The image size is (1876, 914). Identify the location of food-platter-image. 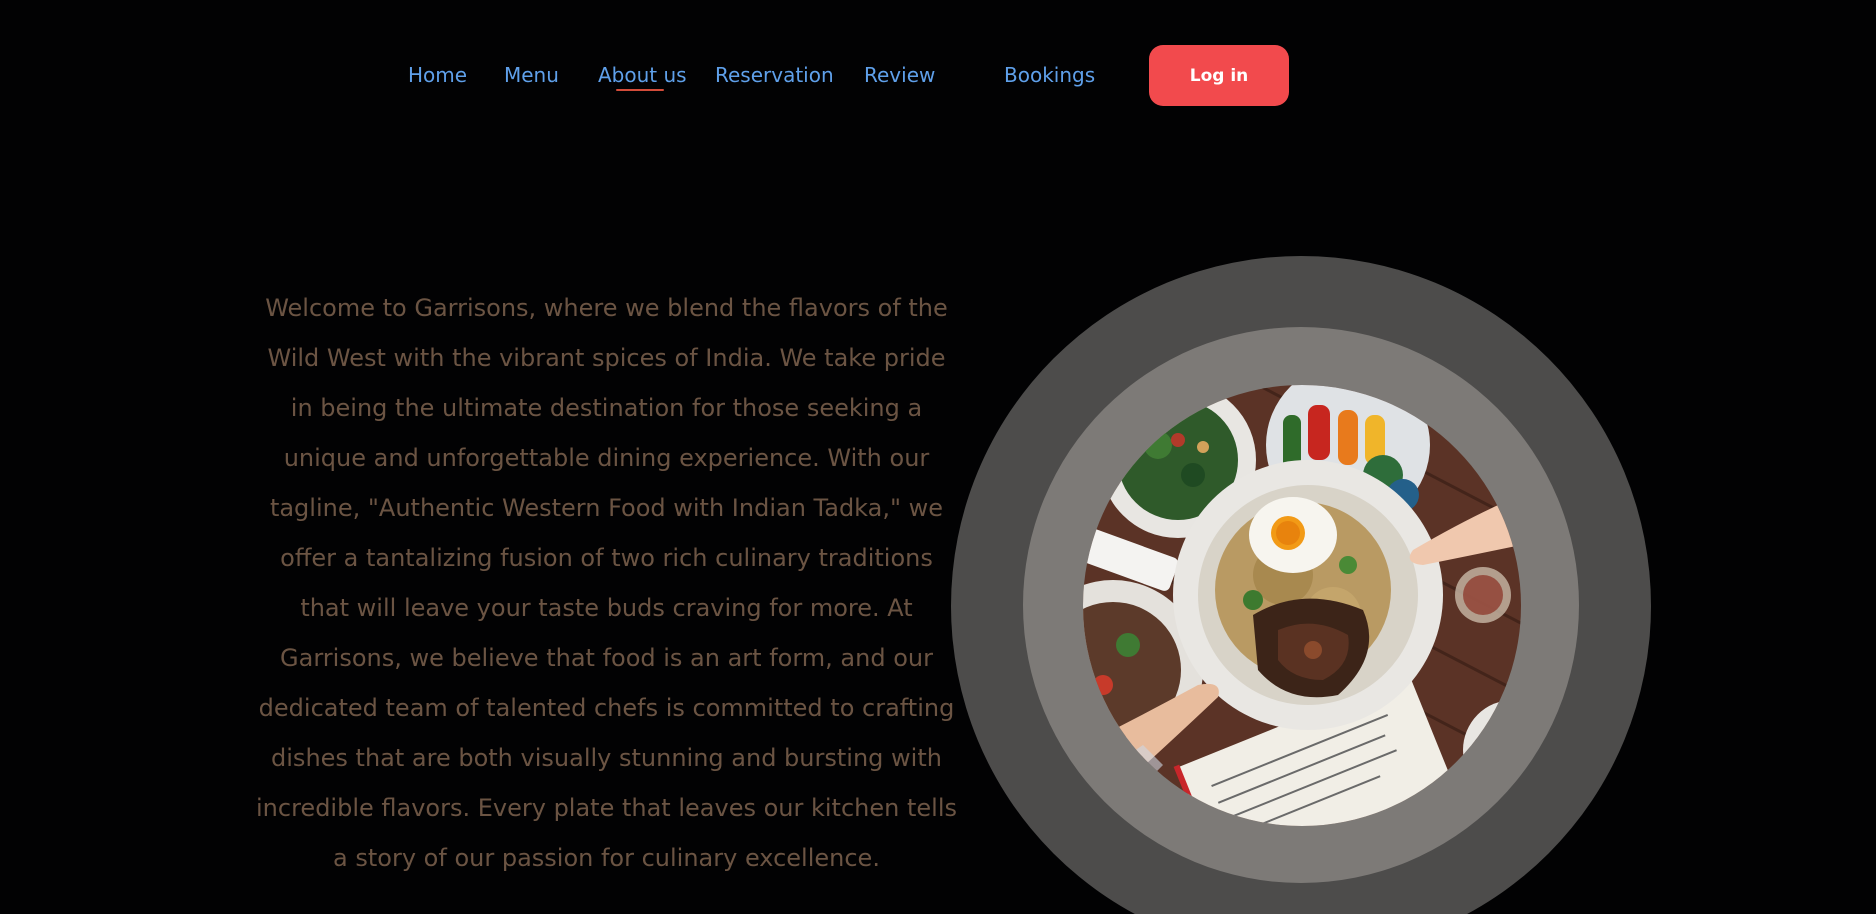
(1302, 605).